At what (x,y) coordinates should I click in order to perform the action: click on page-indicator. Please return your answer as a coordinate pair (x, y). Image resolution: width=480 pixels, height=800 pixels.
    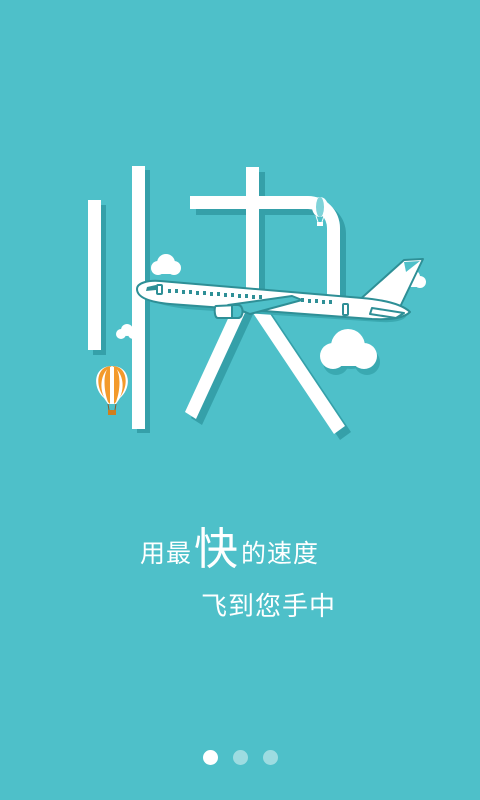
    Looking at the image, I should click on (240, 758).